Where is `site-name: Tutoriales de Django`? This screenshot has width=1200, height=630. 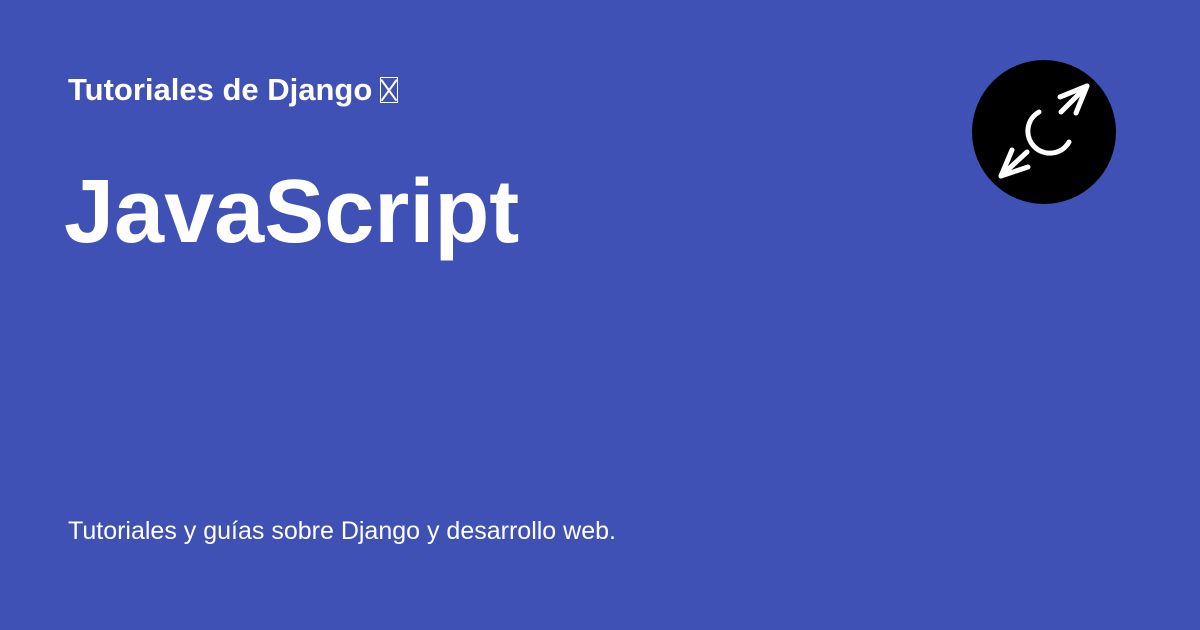 site-name: Tutoriales de Django is located at coordinates (233, 90).